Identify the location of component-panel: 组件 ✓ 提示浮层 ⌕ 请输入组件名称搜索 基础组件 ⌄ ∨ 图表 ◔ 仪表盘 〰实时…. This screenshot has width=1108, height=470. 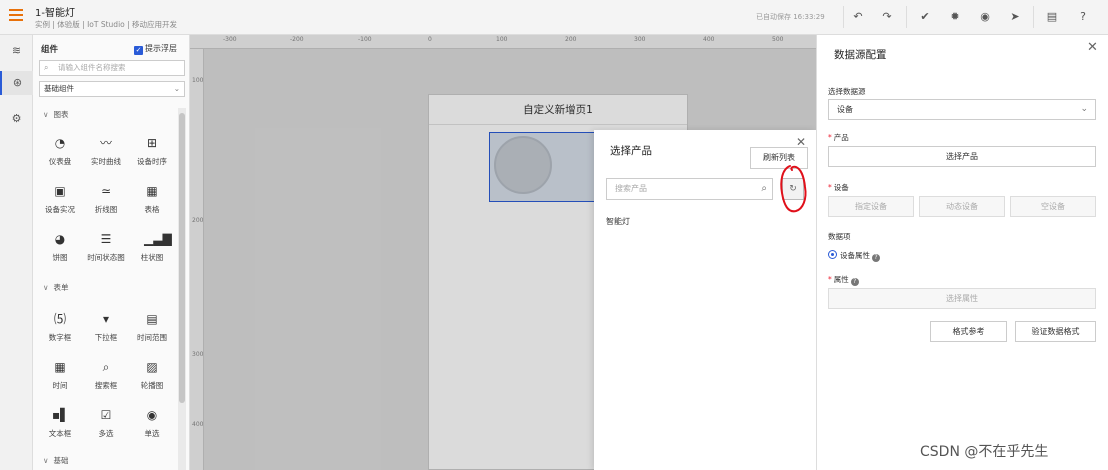
(111, 252).